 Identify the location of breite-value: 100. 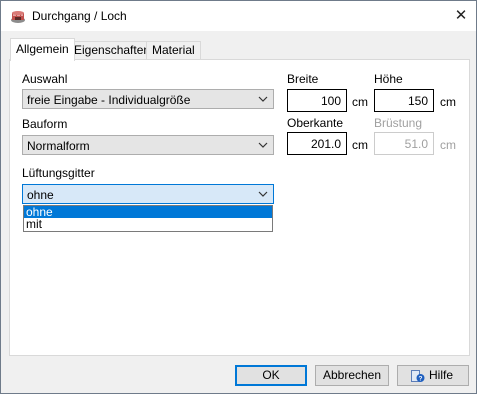
(330, 101).